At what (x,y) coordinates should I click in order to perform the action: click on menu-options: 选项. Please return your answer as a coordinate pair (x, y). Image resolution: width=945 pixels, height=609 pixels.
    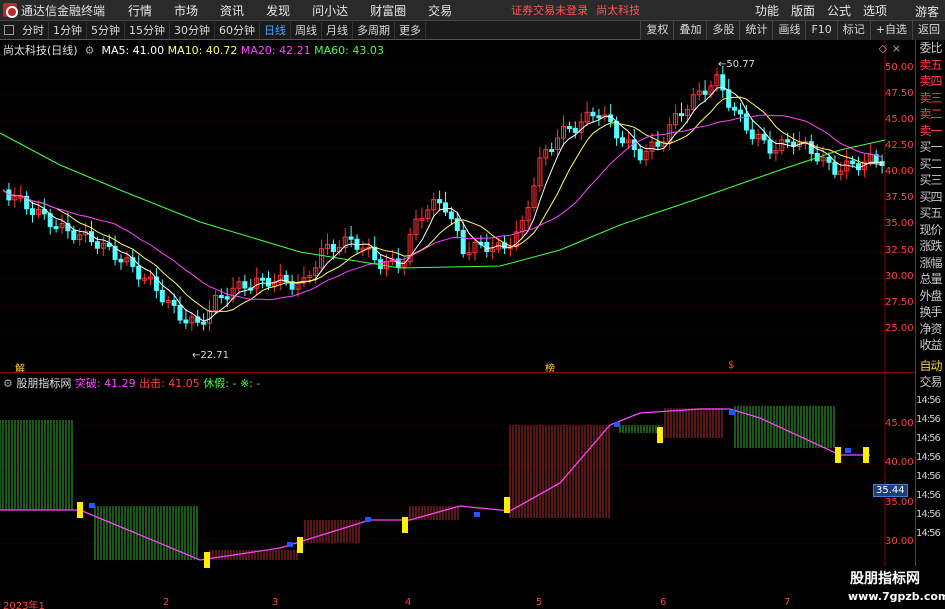
    Looking at the image, I should click on (875, 10).